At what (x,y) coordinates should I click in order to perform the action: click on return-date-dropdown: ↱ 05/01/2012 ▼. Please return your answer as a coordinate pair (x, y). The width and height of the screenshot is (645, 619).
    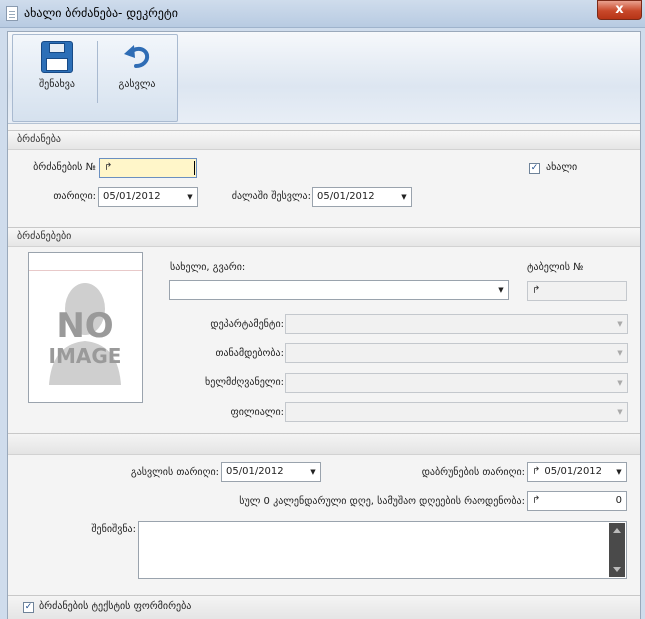
    Looking at the image, I should click on (577, 472).